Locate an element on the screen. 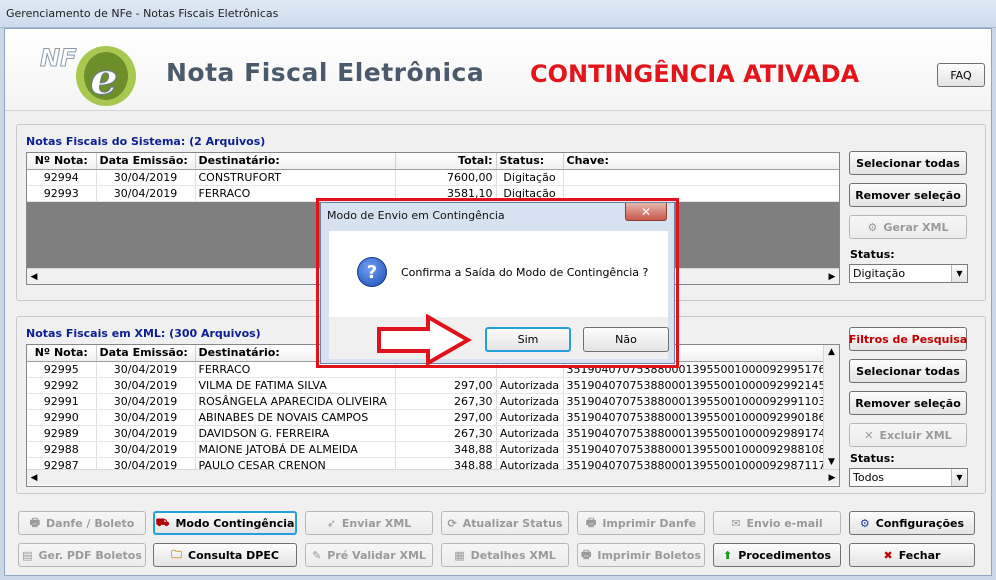 This screenshot has height=580, width=996. procedures-button: ⬆ Procedimentos is located at coordinates (777, 555).